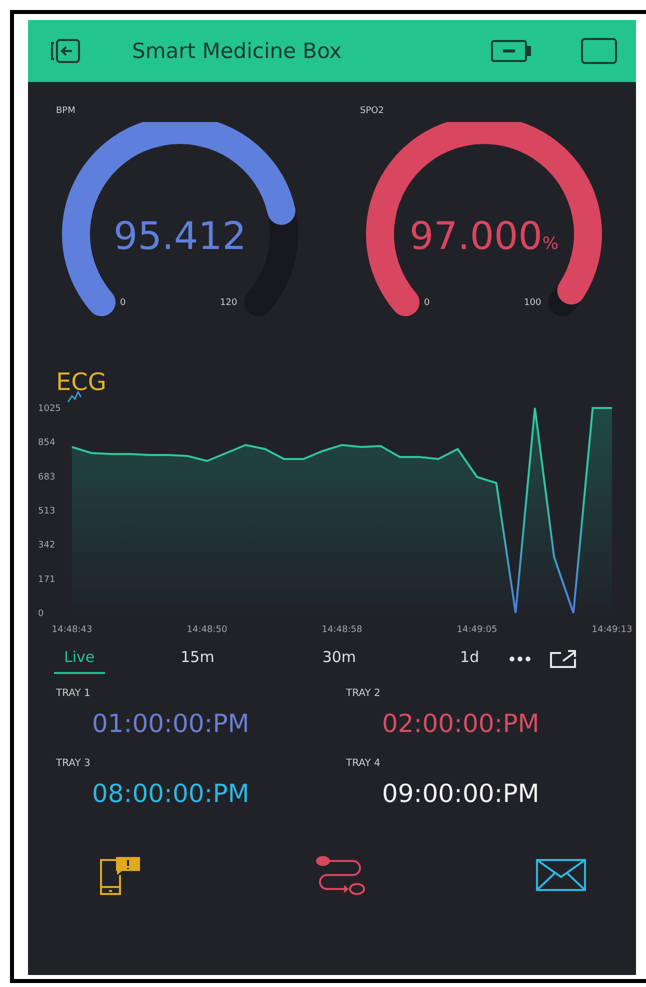  I want to click on square-icon, so click(599, 51).